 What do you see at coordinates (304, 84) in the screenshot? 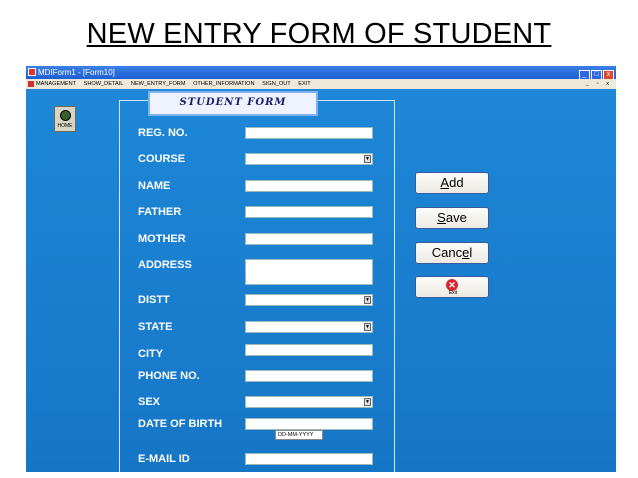
I see `menu-exit: EXIT` at bounding box center [304, 84].